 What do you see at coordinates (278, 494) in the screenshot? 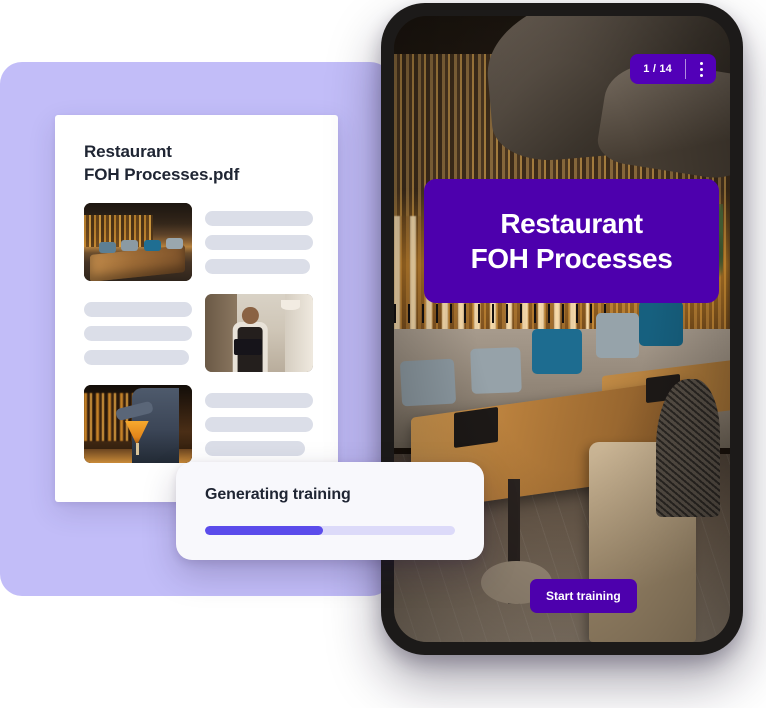
I see `progress-title: Generating training` at bounding box center [278, 494].